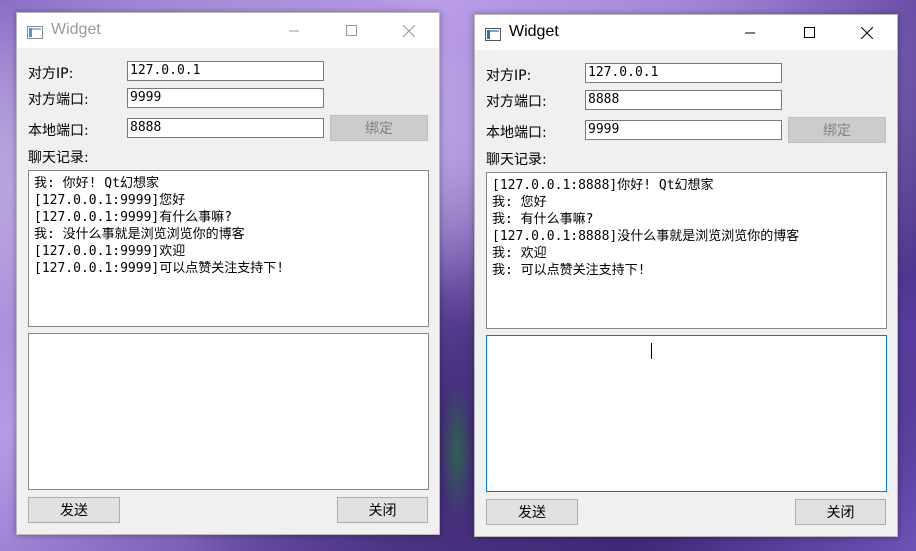 The height and width of the screenshot is (551, 916). I want to click on chat-line: 我: 有什么事嘛?, so click(543, 219).